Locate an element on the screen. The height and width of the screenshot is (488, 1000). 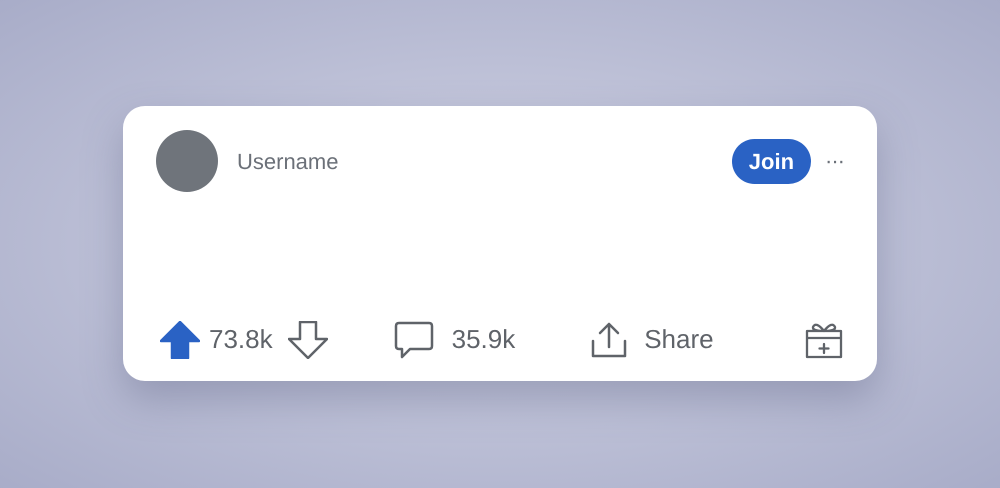
upvote-icon is located at coordinates (180, 339).